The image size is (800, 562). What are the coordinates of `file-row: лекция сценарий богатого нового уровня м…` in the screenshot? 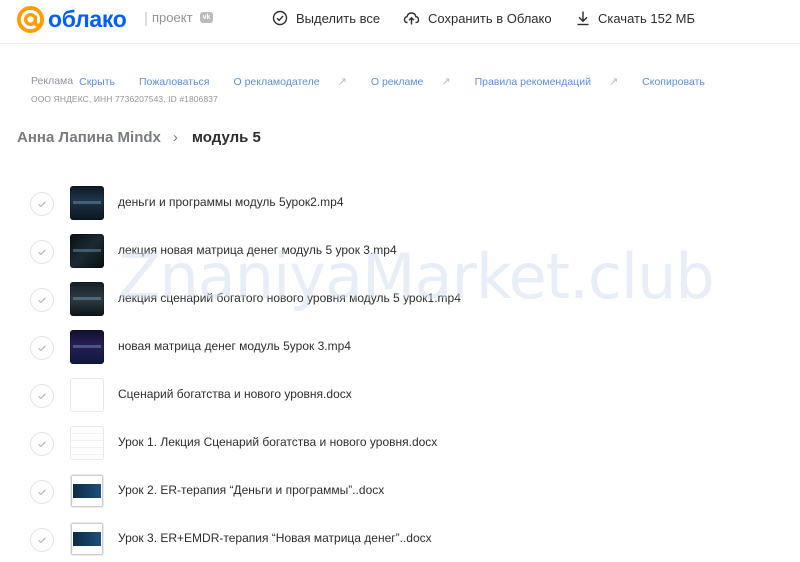 It's located at (400, 298).